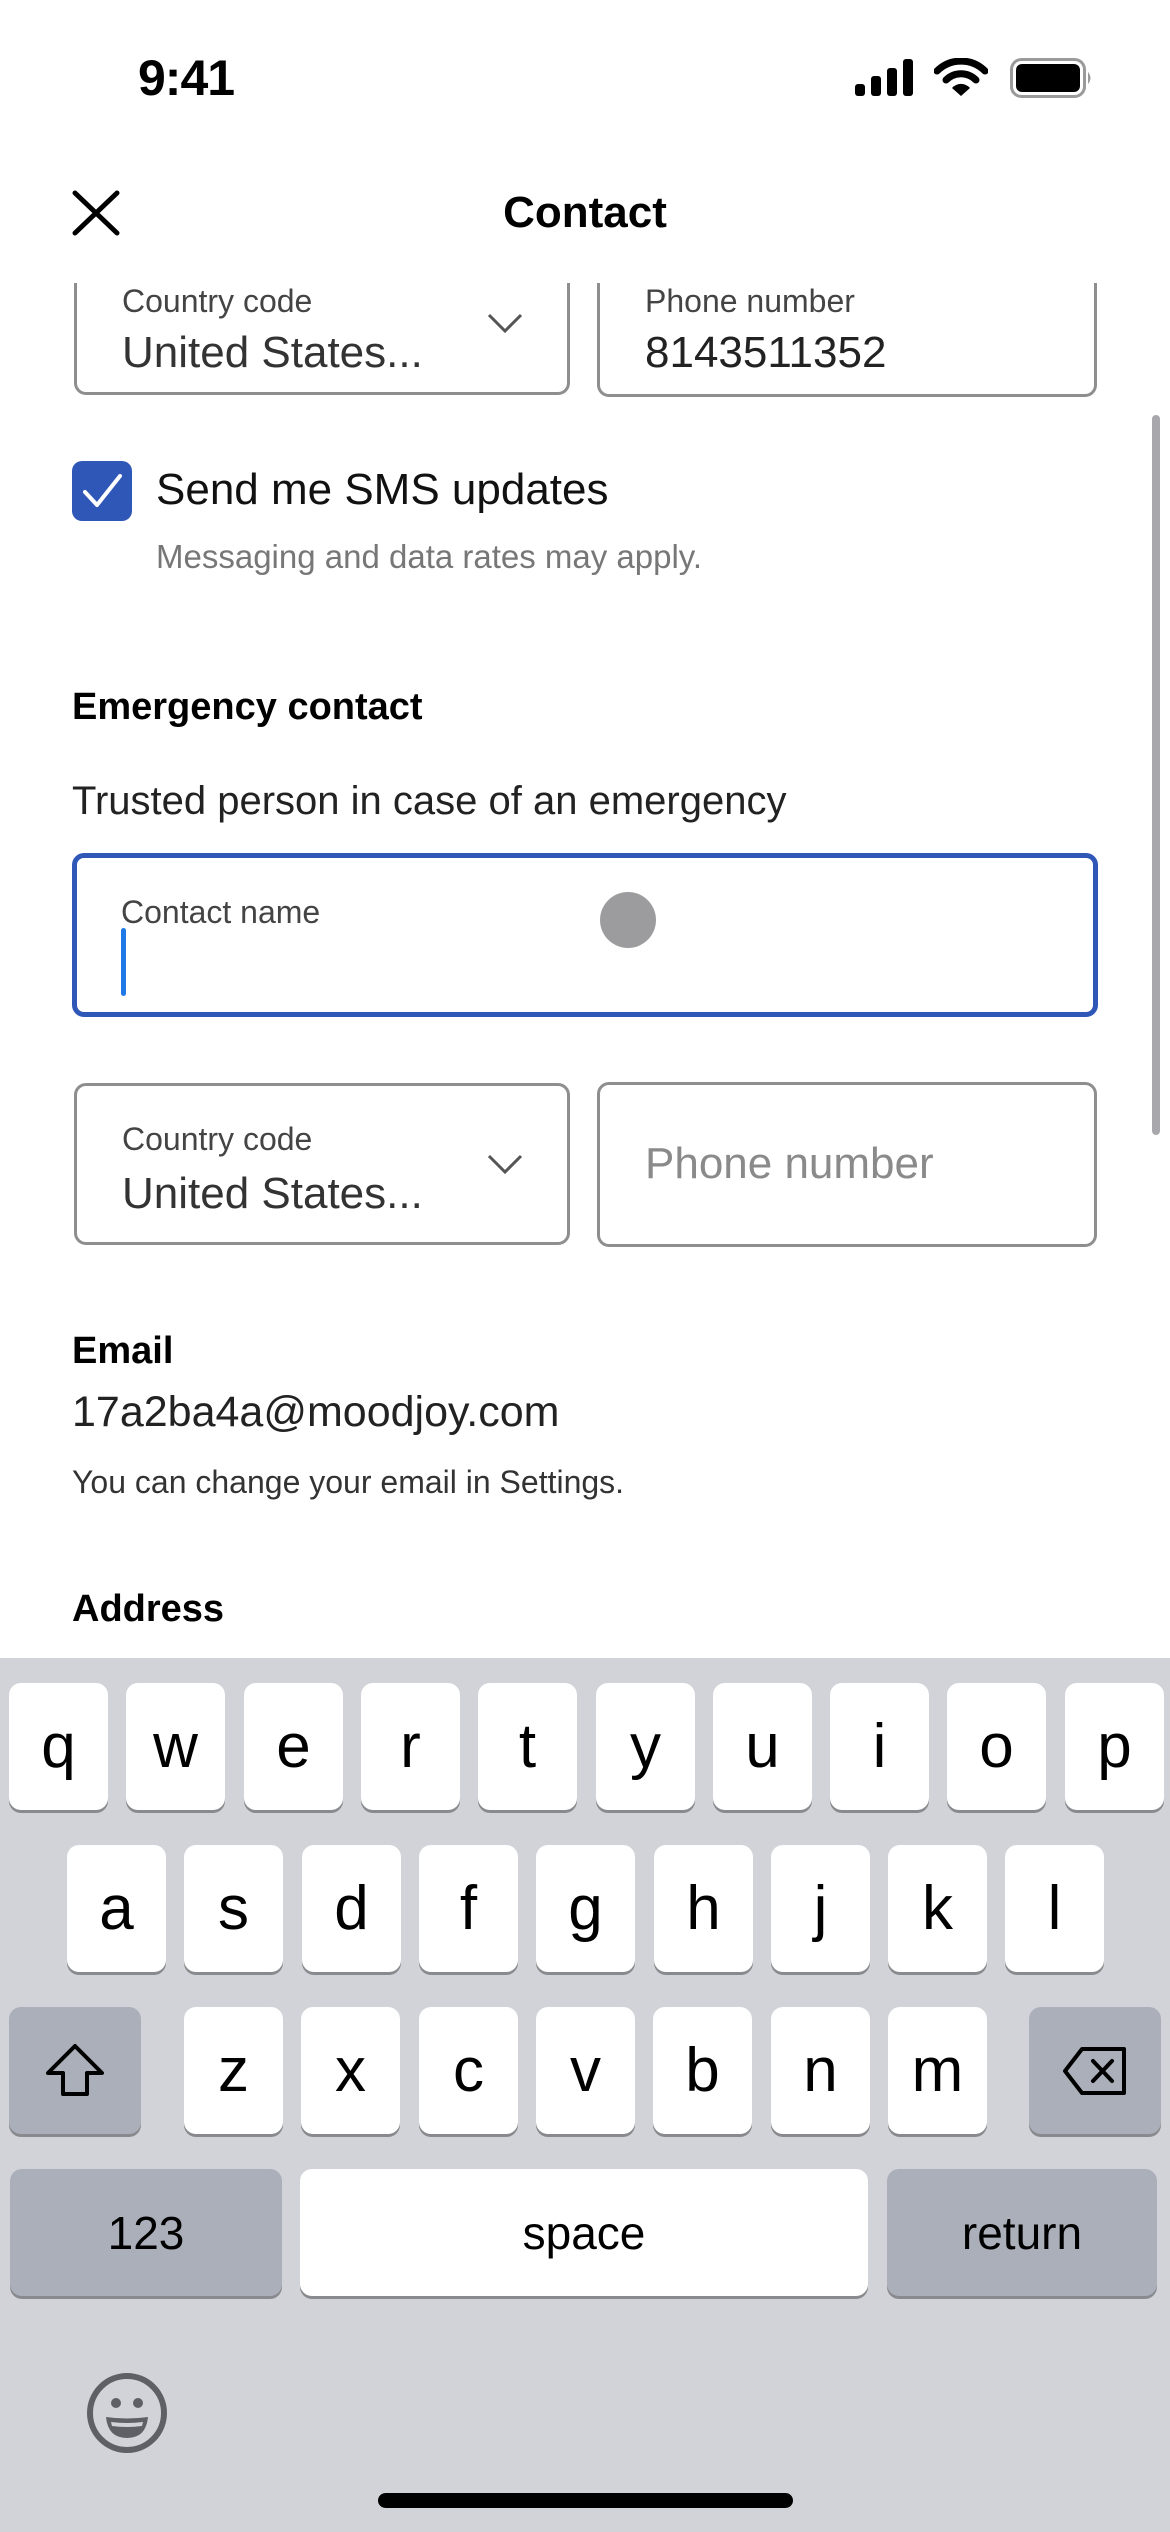  I want to click on key-y: y, so click(645, 1746).